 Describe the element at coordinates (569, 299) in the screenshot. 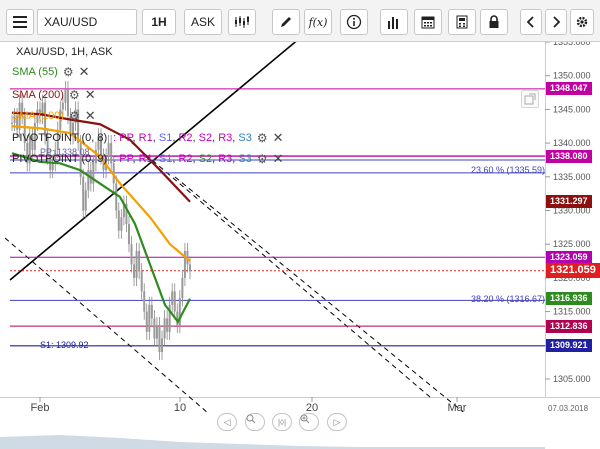

I see `price-level-label: 1316.936` at that location.